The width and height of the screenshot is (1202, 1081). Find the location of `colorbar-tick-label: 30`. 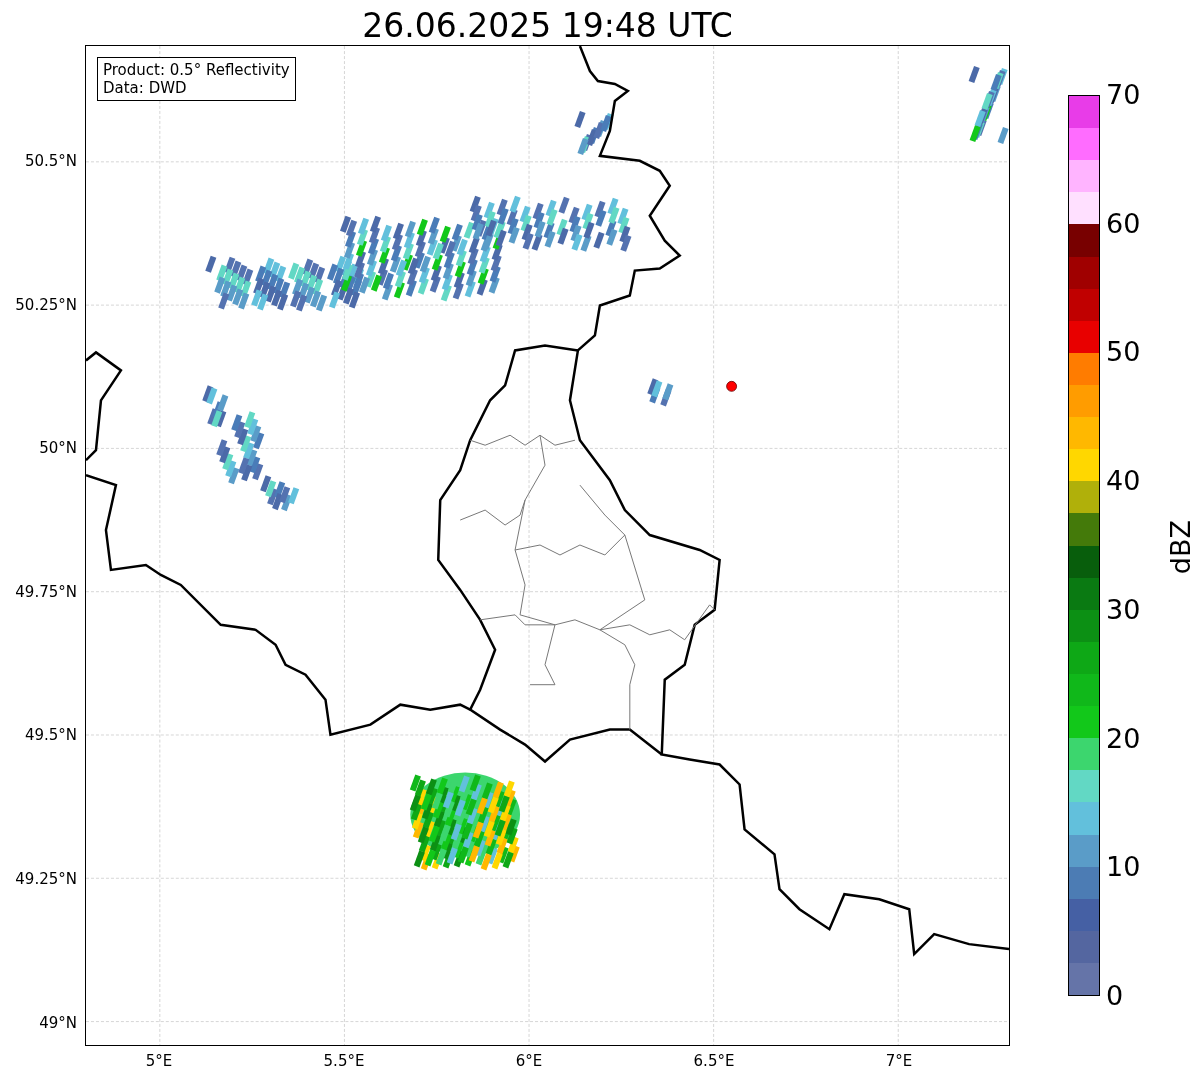

colorbar-tick-label: 30 is located at coordinates (1123, 609).